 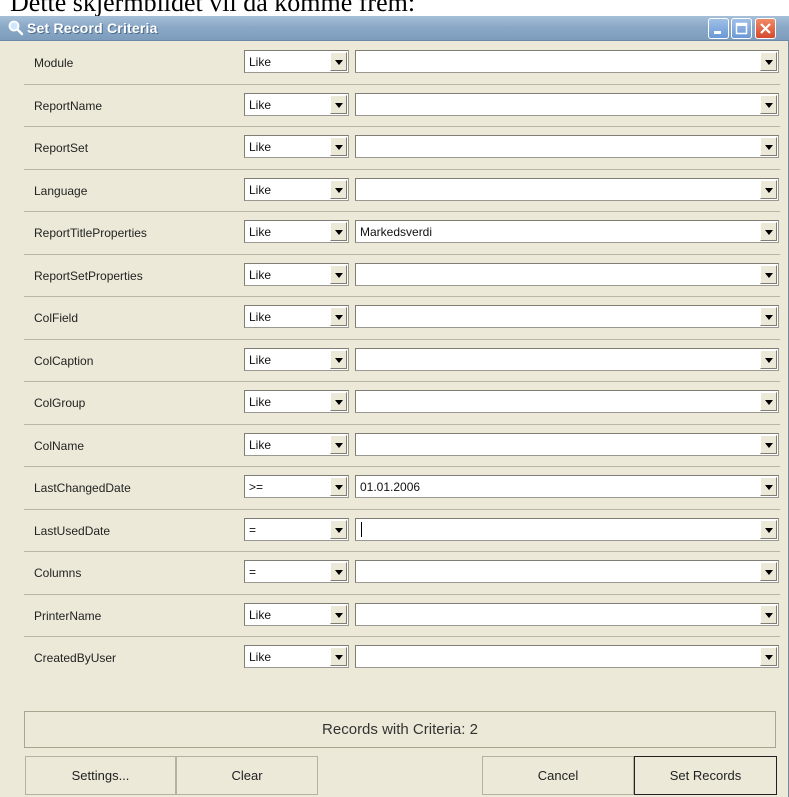 I want to click on criteria-row-colcaption: ColCaption Like, so click(x=402, y=361).